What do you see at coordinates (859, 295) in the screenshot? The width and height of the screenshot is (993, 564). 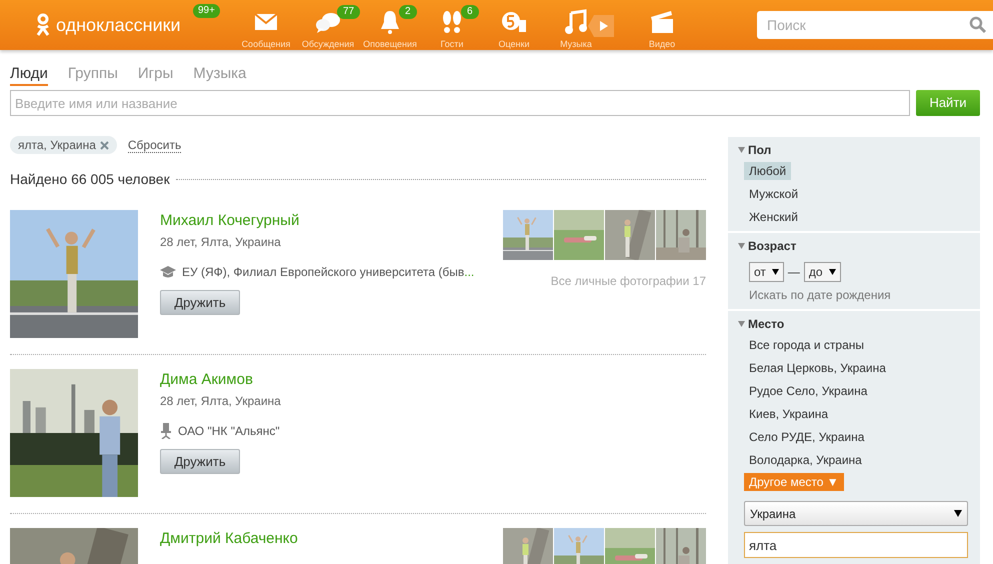 I see `birthdate-link: Искать по дате рождения` at bounding box center [859, 295].